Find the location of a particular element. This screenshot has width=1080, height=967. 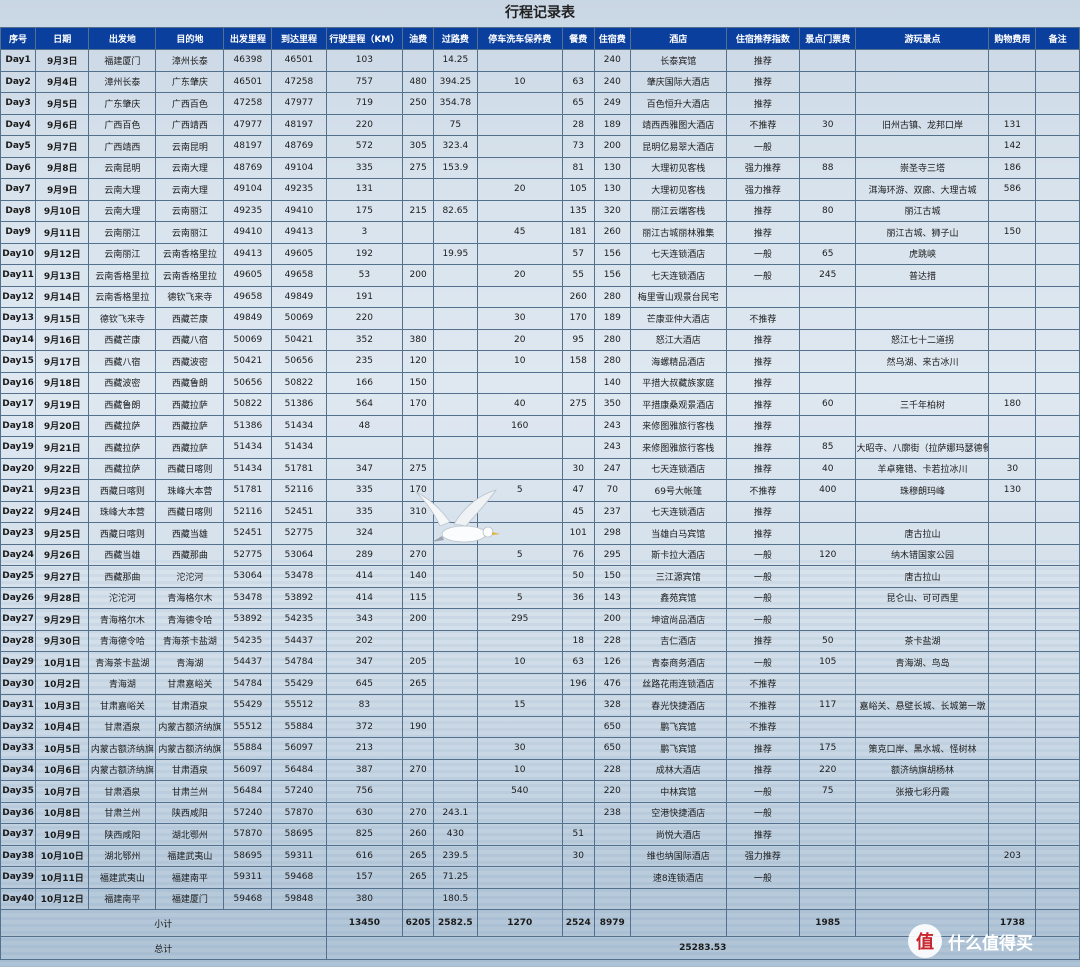

cell-hotel: 百色恒升大酒店 is located at coordinates (678, 103).